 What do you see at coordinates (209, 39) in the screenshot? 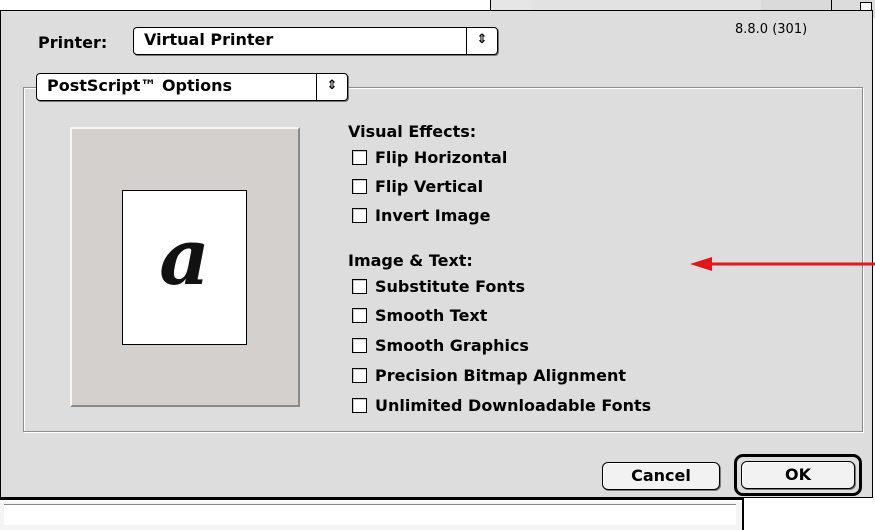
I see `printer-popup-value: Virtual Printer` at bounding box center [209, 39].